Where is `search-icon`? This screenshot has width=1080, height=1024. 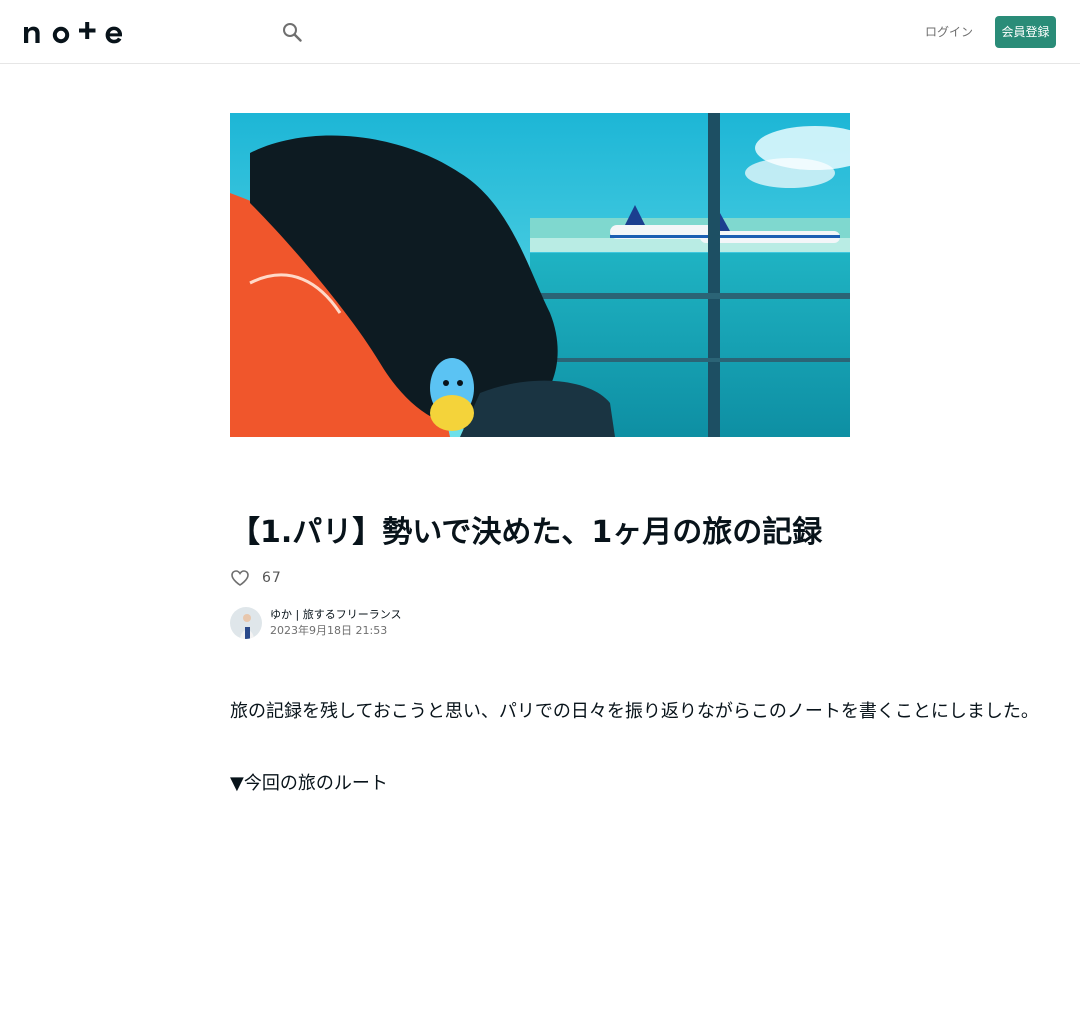
search-icon is located at coordinates (292, 32).